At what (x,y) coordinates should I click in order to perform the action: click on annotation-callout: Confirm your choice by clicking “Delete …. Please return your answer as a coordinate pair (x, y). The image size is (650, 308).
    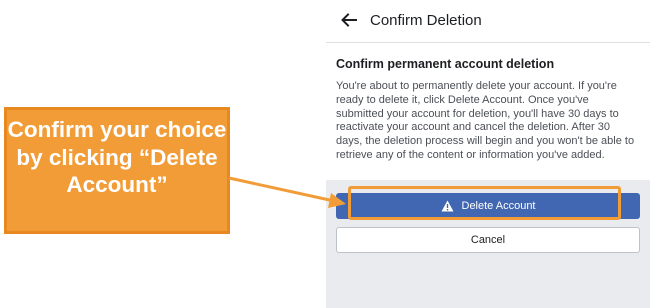
    Looking at the image, I should click on (117, 170).